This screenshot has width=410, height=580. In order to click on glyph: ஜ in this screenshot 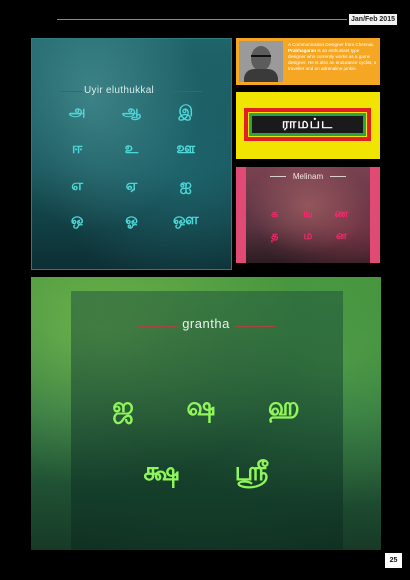, I will do `click(123, 407)`.